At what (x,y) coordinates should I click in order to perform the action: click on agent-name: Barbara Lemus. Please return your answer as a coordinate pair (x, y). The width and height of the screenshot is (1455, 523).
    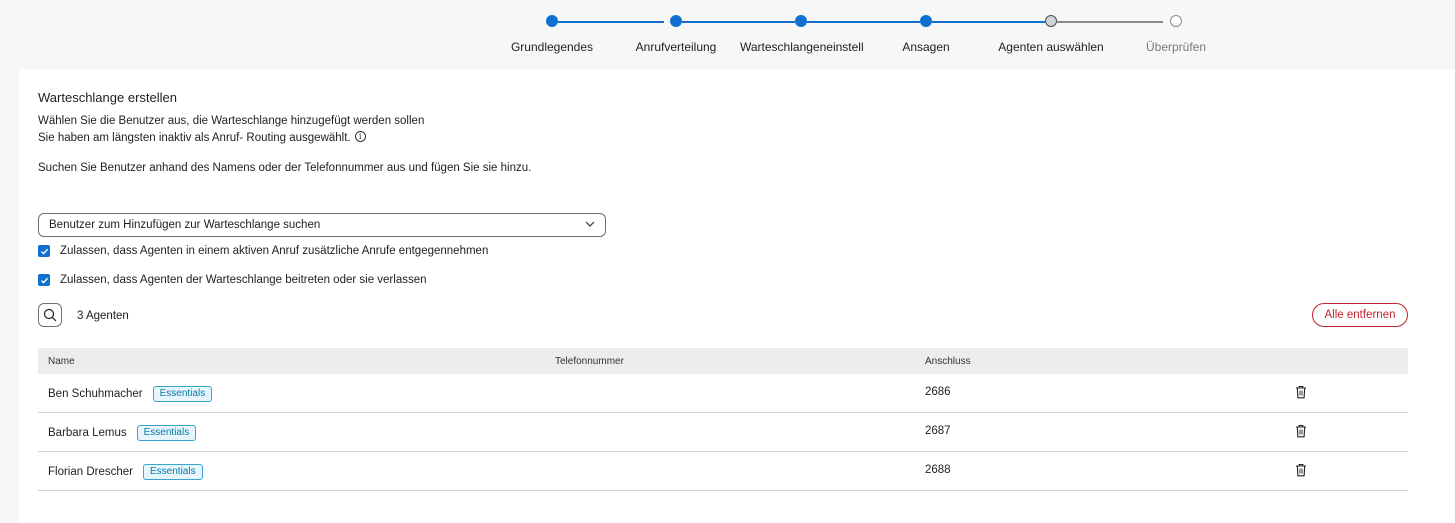
    Looking at the image, I should click on (87, 433).